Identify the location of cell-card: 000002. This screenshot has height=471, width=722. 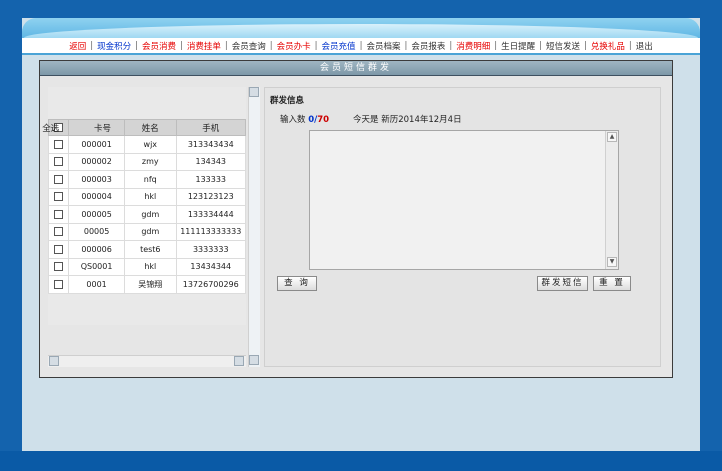
(97, 161).